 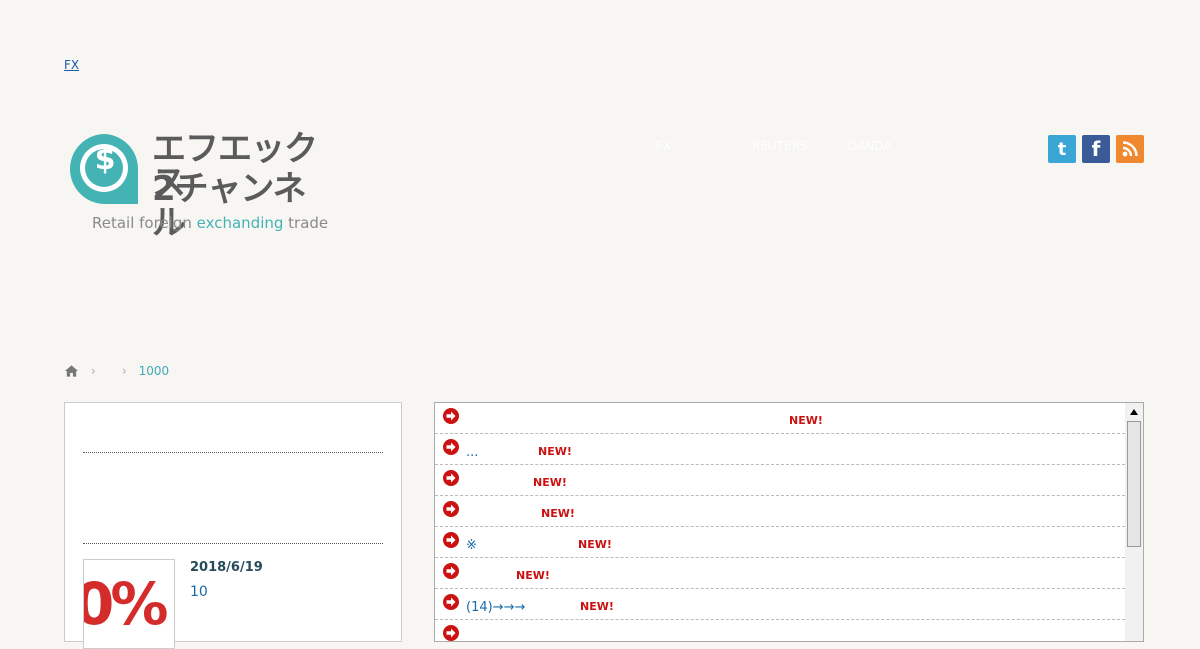 I want to click on post-count: 10, so click(x=199, y=592).